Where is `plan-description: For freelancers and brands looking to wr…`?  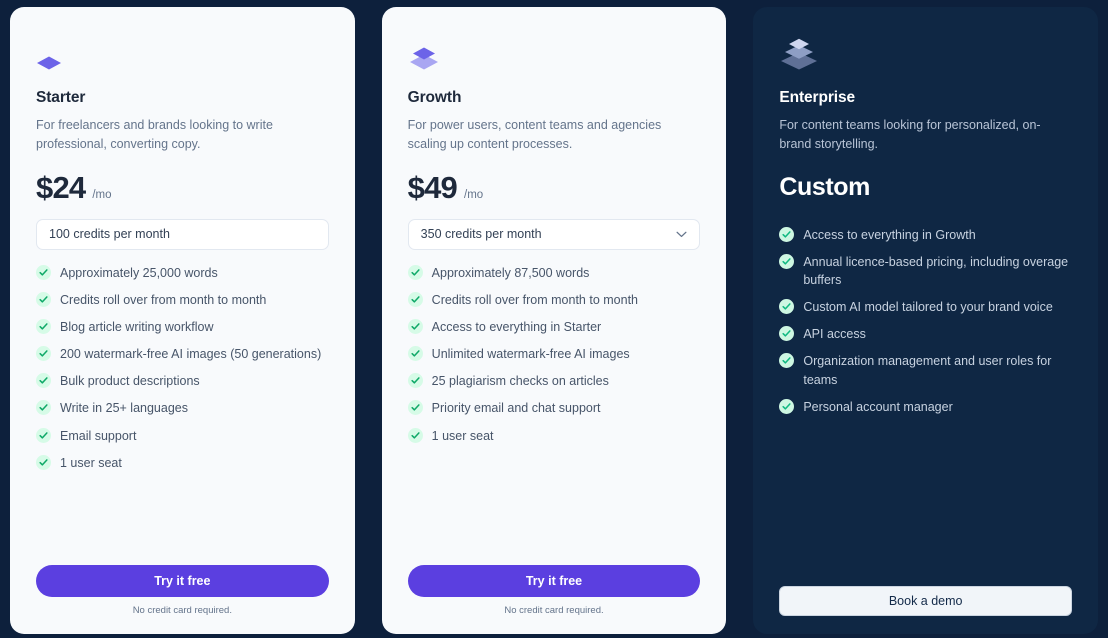 plan-description: For freelancers and brands looking to wr… is located at coordinates (154, 135).